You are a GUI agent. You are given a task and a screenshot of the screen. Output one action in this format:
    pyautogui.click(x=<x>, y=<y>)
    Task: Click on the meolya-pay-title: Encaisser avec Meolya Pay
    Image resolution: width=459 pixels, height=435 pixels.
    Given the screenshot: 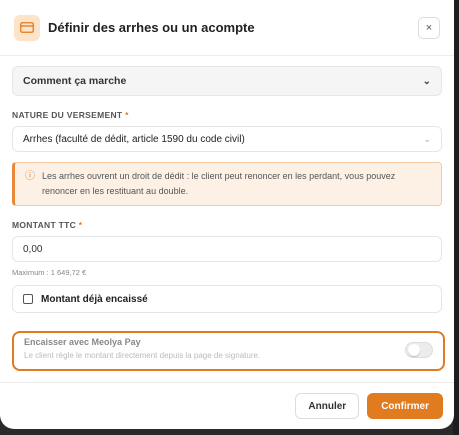 What is the action you would take?
    pyautogui.click(x=82, y=342)
    